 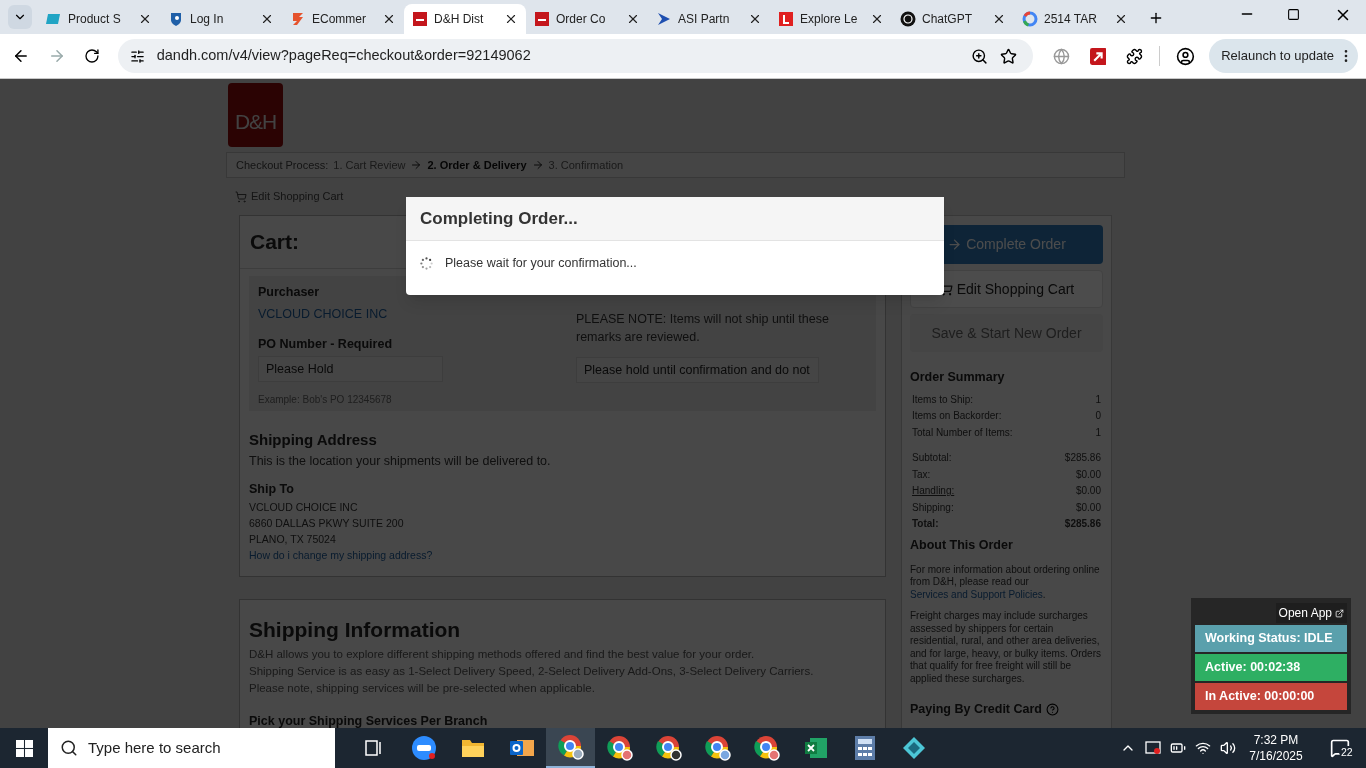 What do you see at coordinates (426, 263) in the screenshot?
I see `loading-spinner-icon` at bounding box center [426, 263].